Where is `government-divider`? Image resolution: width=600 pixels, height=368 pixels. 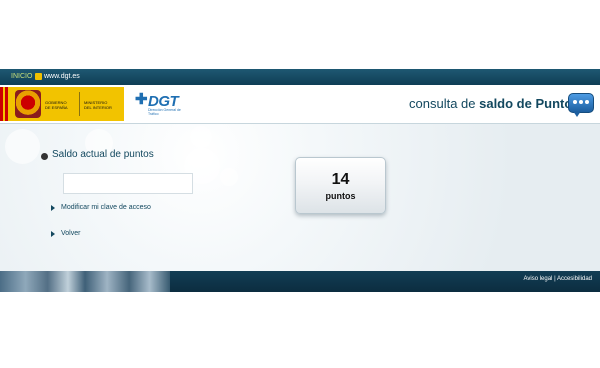
government-divider is located at coordinates (79, 104).